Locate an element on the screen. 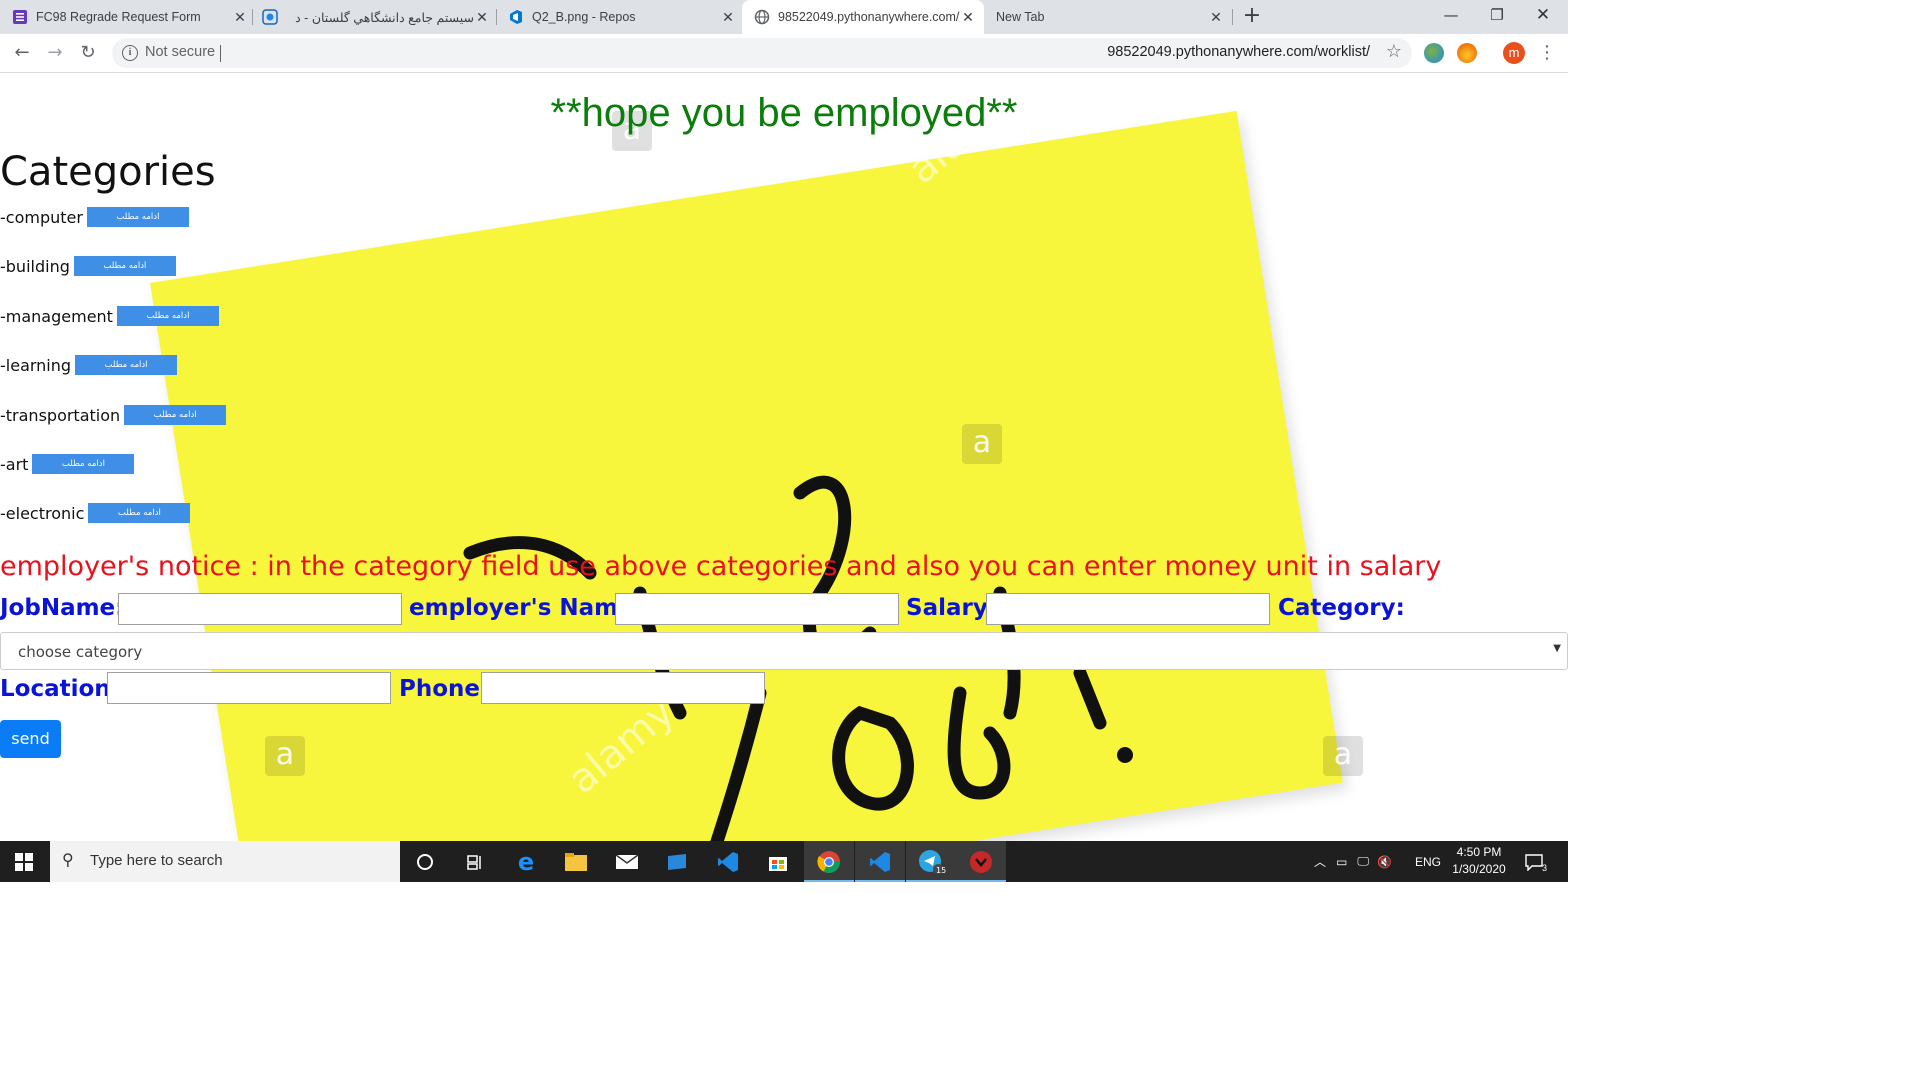 The image size is (1920, 1080). volume-muted-icon: 🔇 is located at coordinates (1384, 862).